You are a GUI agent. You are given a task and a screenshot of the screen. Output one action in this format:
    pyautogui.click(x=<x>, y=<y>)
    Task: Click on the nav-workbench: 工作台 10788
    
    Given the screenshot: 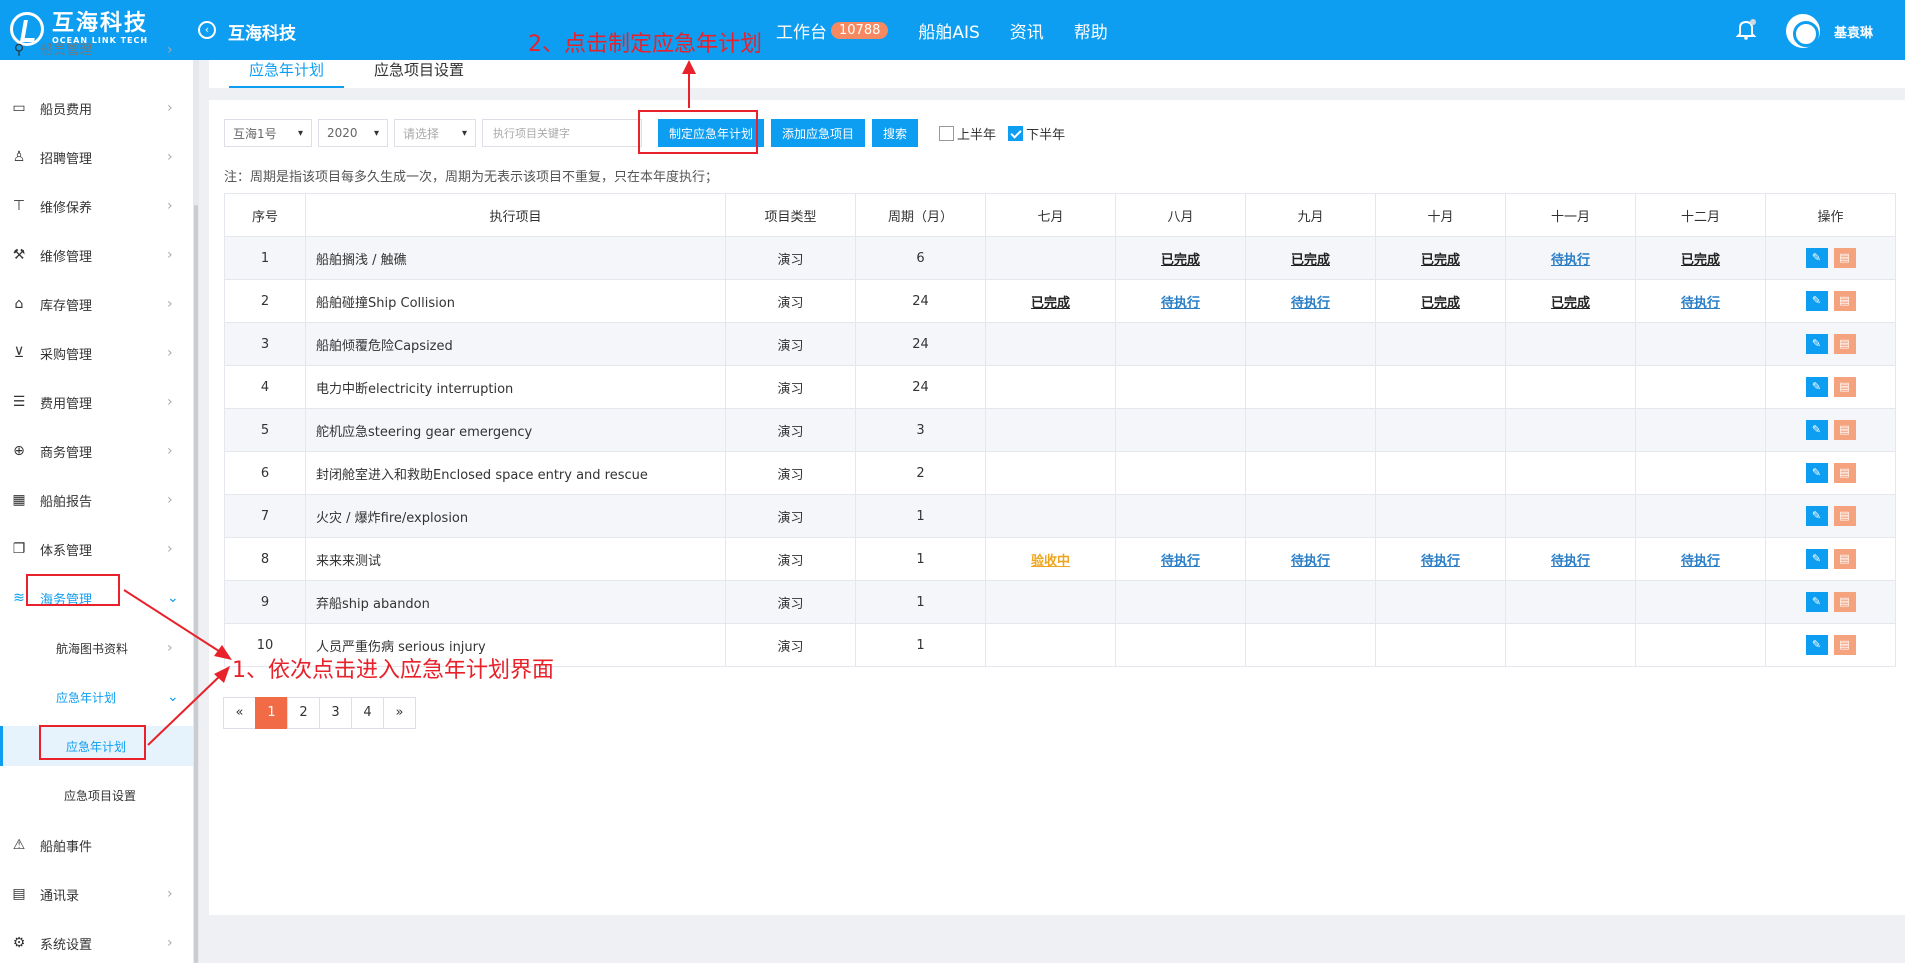 What is the action you would take?
    pyautogui.click(x=832, y=30)
    